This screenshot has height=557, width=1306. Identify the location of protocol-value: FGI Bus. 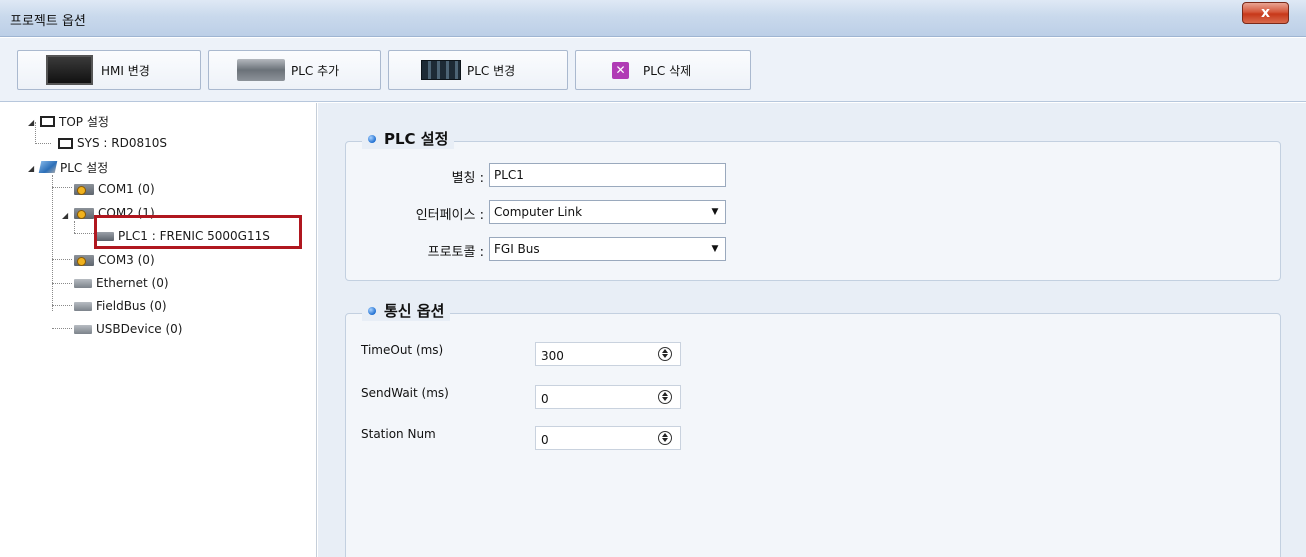
(517, 249).